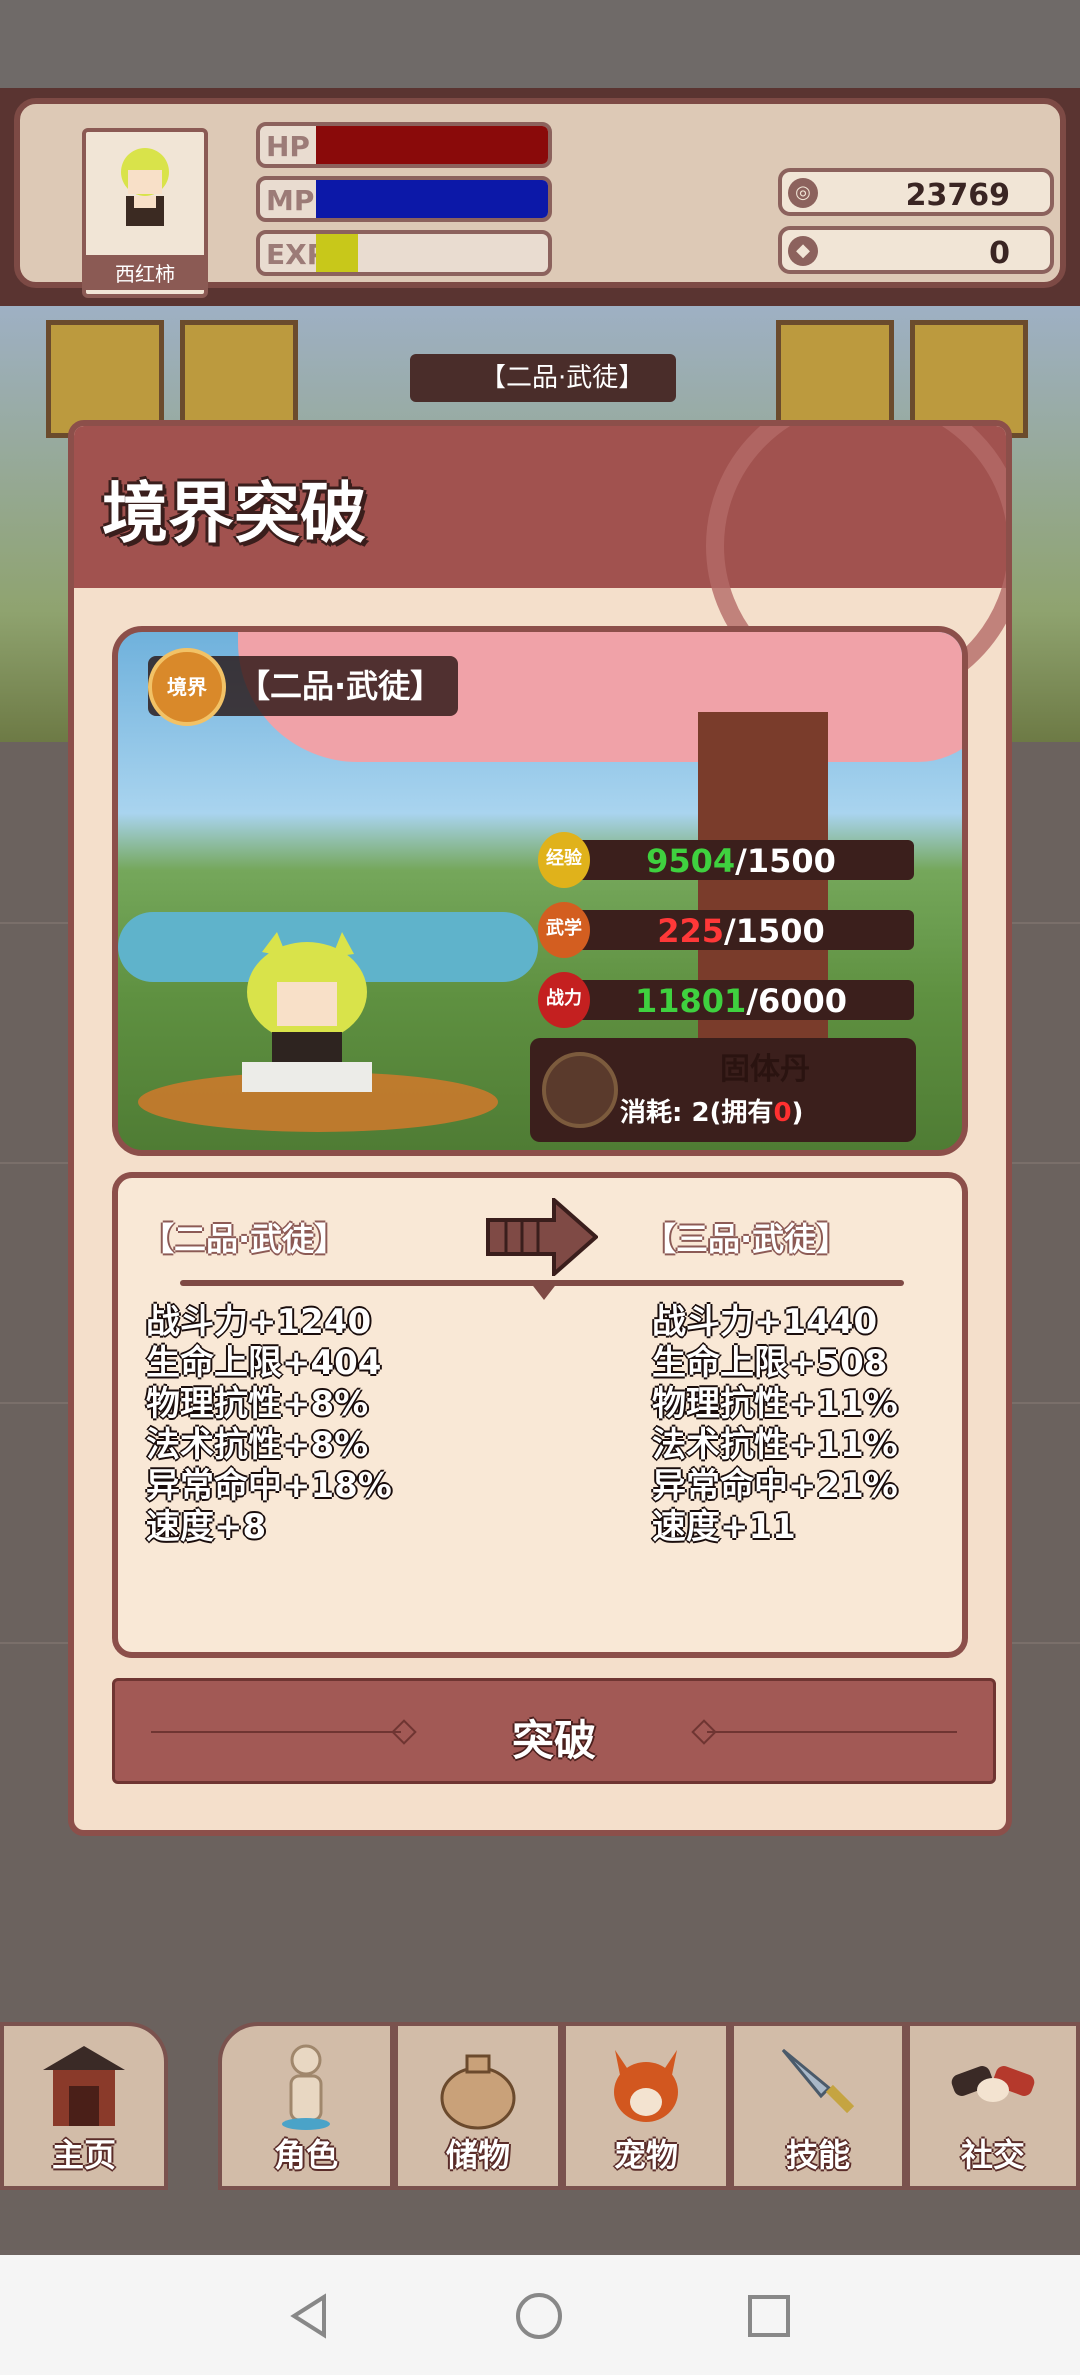 This screenshot has width=1080, height=2375. Describe the element at coordinates (83, 2155) in the screenshot. I see `nav-label: 主页` at that location.